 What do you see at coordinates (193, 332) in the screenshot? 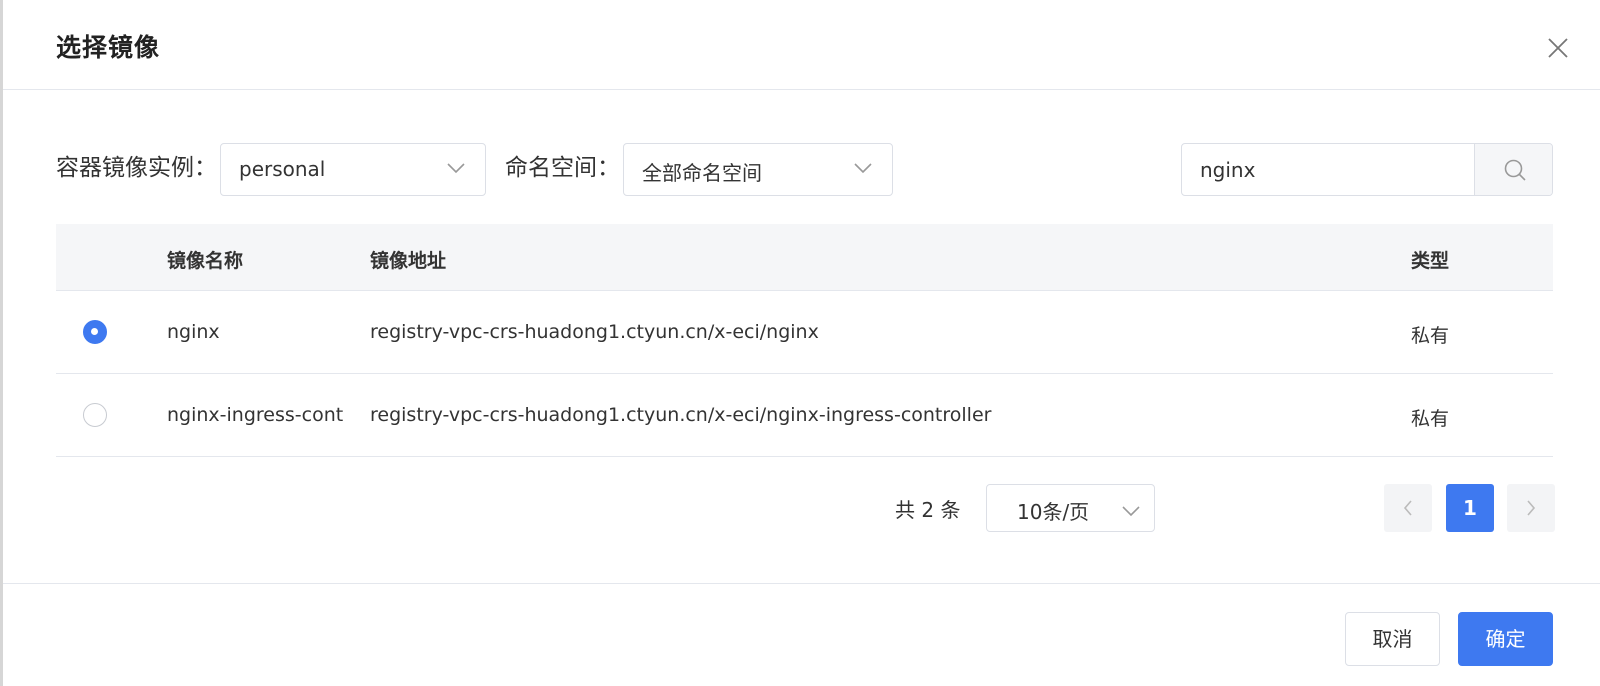
I see `image-name-cell: nginx` at bounding box center [193, 332].